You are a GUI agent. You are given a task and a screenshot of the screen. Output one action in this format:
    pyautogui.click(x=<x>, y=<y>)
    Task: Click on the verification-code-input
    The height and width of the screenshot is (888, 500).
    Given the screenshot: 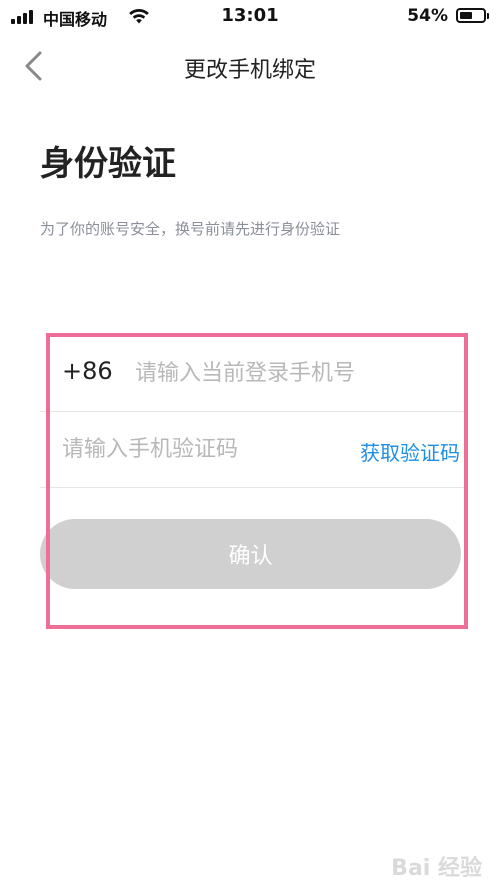 What is the action you would take?
    pyautogui.click(x=192, y=449)
    